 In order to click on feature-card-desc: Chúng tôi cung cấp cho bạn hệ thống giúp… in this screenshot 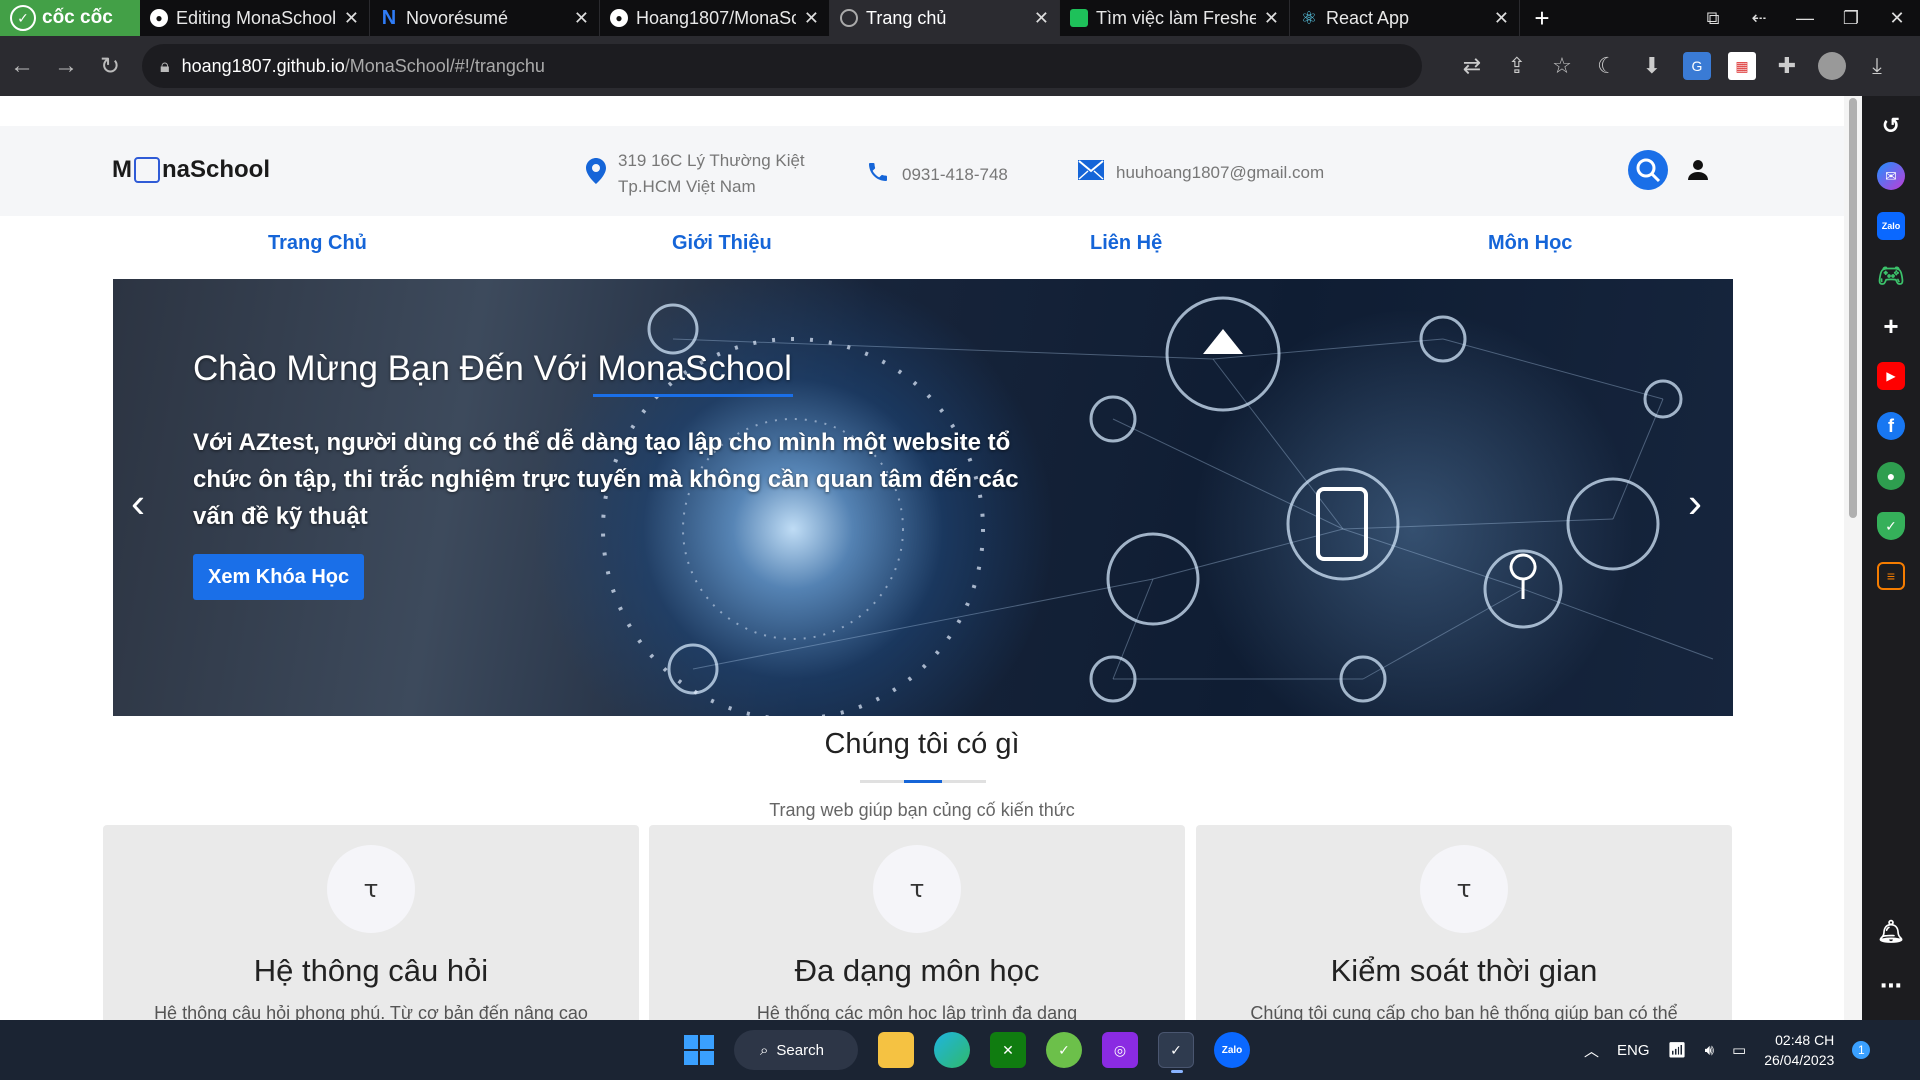, I will do `click(1464, 1011)`.